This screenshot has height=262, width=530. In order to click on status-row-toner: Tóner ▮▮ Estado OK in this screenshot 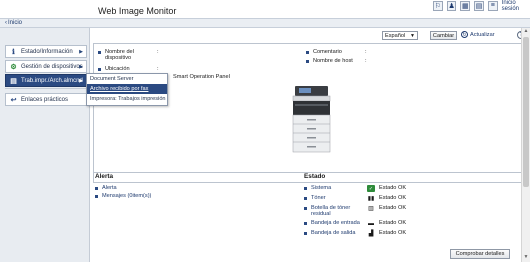, I will do `click(355, 198)`.